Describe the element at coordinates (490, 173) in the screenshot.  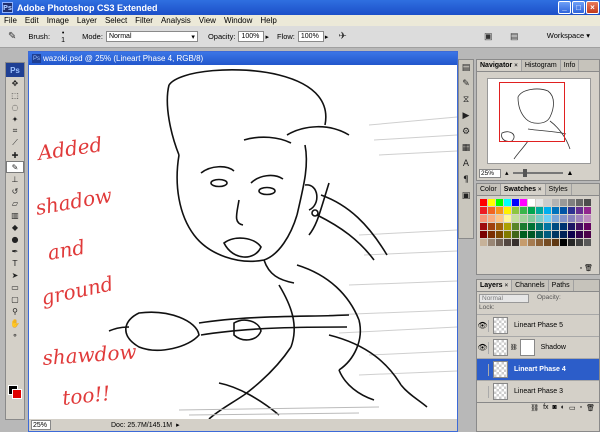
I see `navigator-zoom: 25%` at that location.